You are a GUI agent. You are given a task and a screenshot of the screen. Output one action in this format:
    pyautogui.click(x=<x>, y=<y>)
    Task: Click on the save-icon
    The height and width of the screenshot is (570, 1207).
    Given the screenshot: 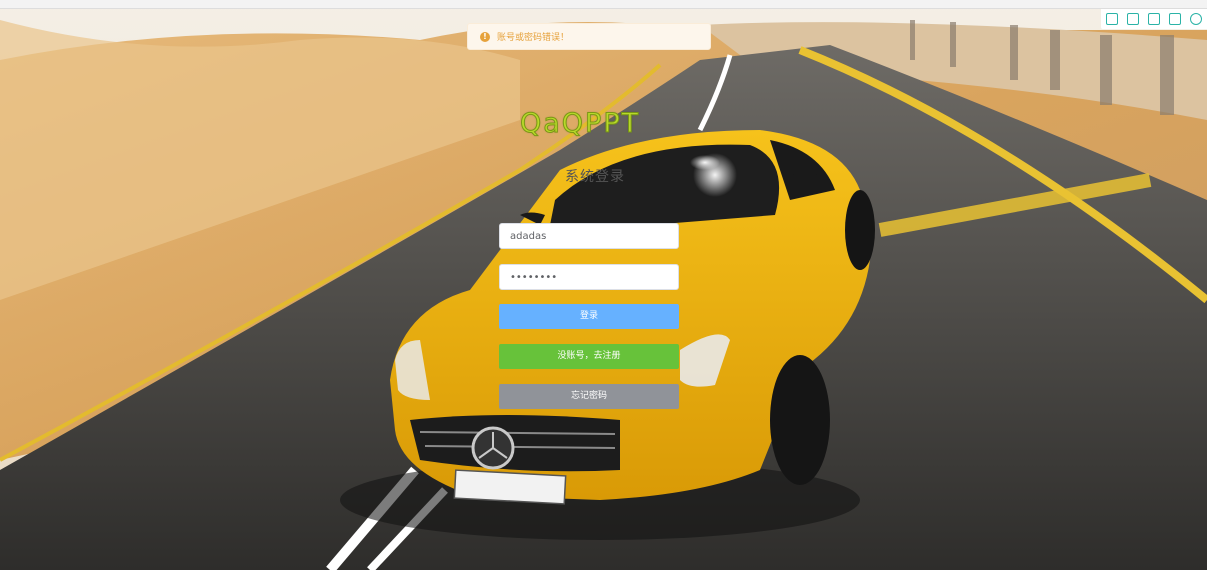 What is the action you would take?
    pyautogui.click(x=1153, y=19)
    